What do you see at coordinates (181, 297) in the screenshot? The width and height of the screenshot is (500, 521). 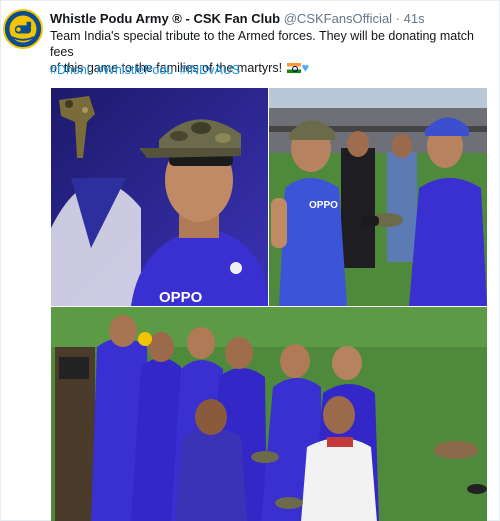 I see `jersey-sponsor-text: OPPO` at bounding box center [181, 297].